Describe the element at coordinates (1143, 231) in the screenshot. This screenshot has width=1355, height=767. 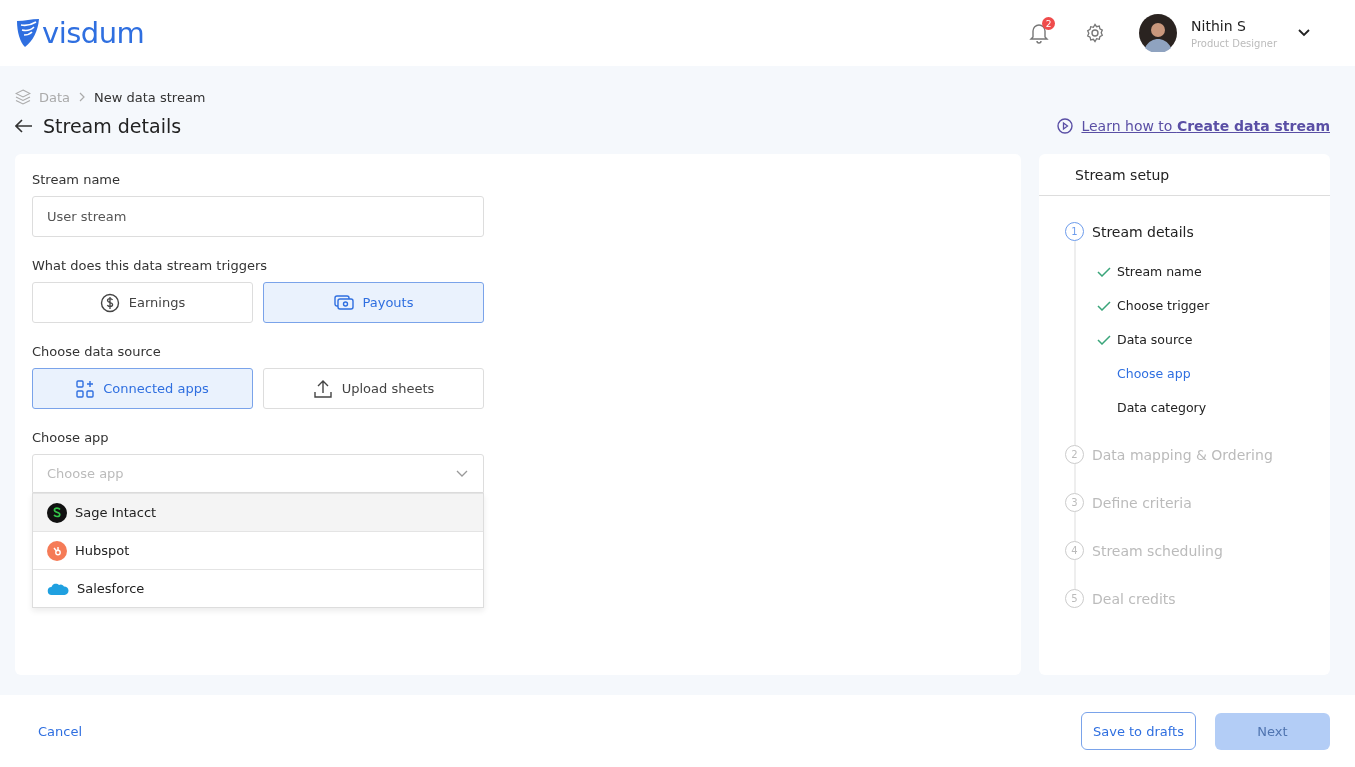
I see `step-label: Stream details` at that location.